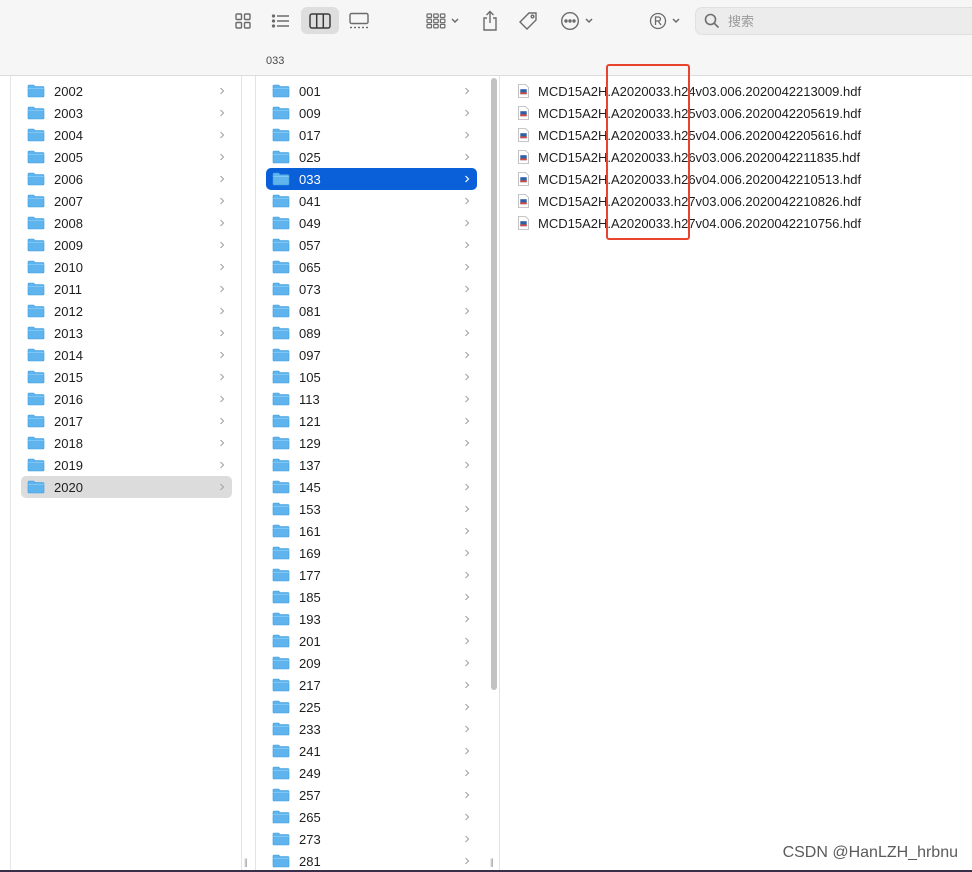 This screenshot has height=872, width=972. Describe the element at coordinates (665, 21) in the screenshot. I see `profile-button` at that location.